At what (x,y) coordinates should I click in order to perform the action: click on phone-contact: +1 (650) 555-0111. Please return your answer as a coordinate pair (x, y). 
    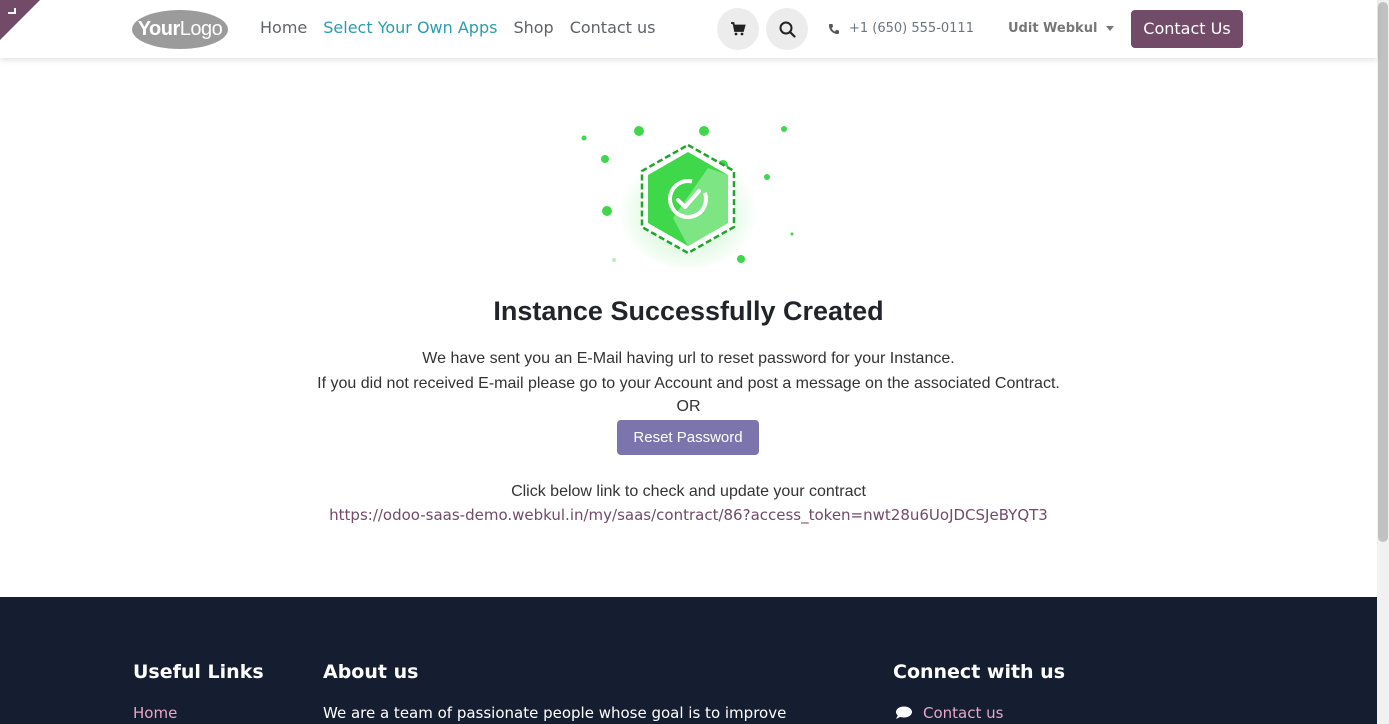
    Looking at the image, I should click on (901, 28).